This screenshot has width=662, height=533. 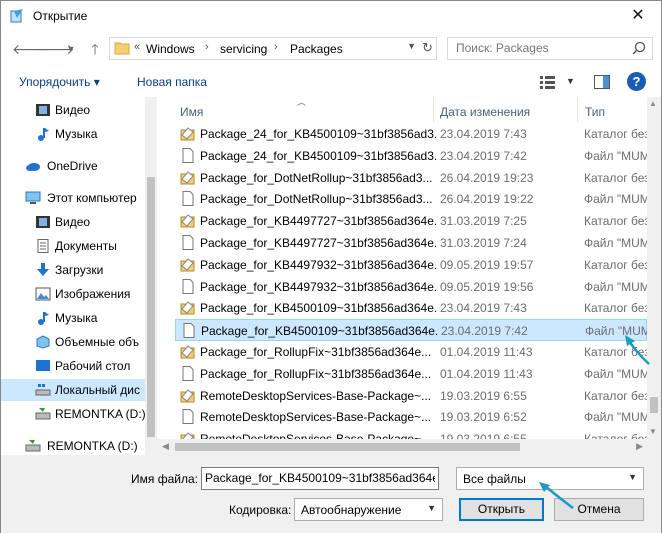 I want to click on nav-item-video: Видео, so click(x=73, y=110).